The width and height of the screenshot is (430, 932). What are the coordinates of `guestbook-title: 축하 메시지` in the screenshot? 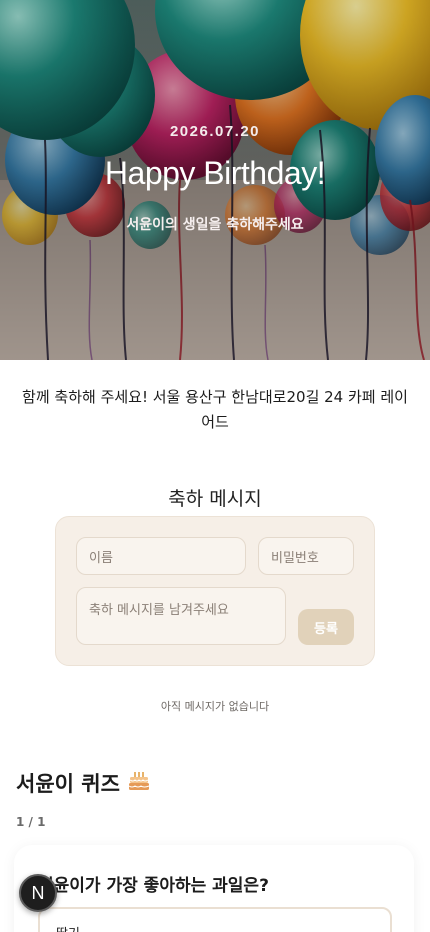 It's located at (215, 499).